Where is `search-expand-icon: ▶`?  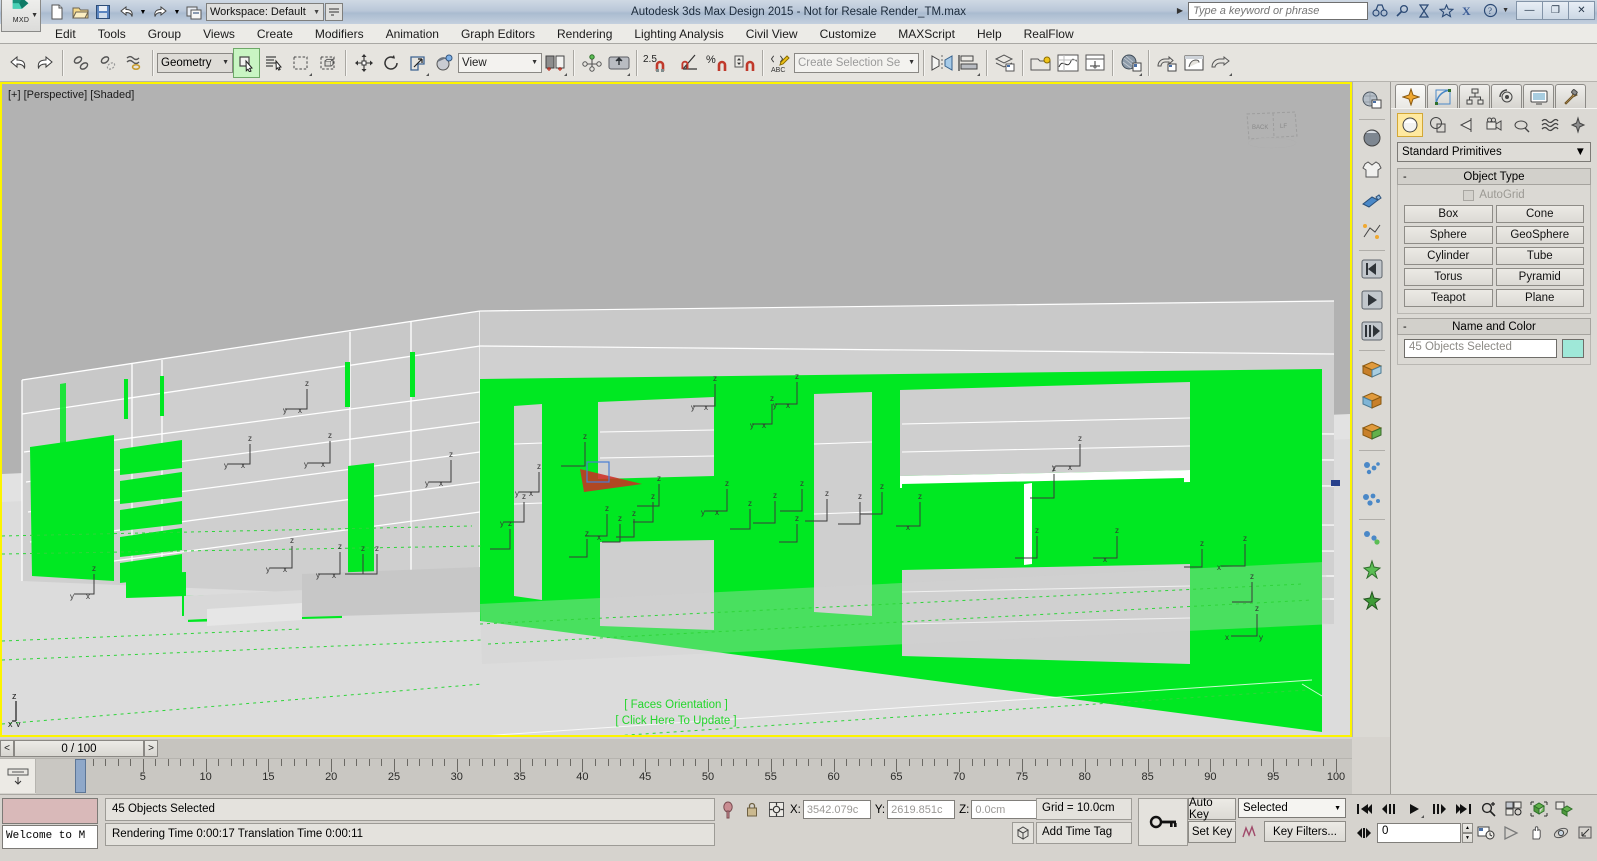
search-expand-icon: ▶ is located at coordinates (1180, 10).